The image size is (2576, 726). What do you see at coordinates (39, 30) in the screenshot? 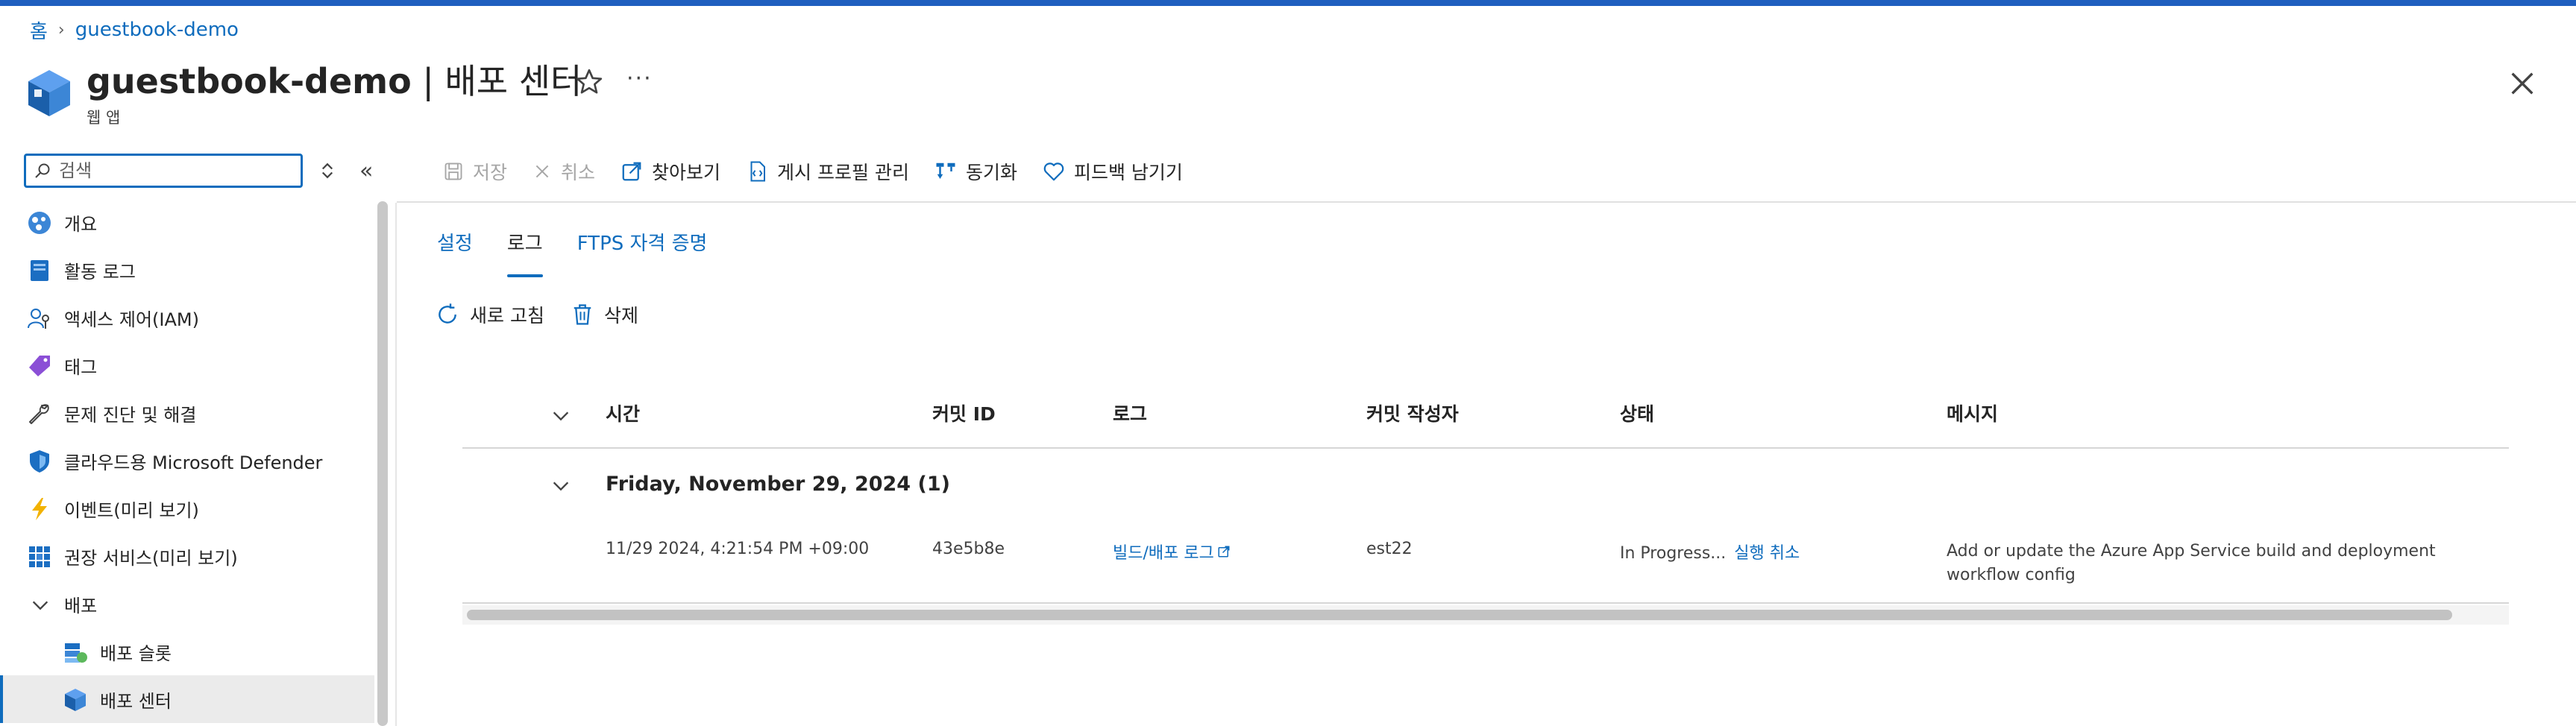
I see `breadcrumb-home: 홈` at bounding box center [39, 30].